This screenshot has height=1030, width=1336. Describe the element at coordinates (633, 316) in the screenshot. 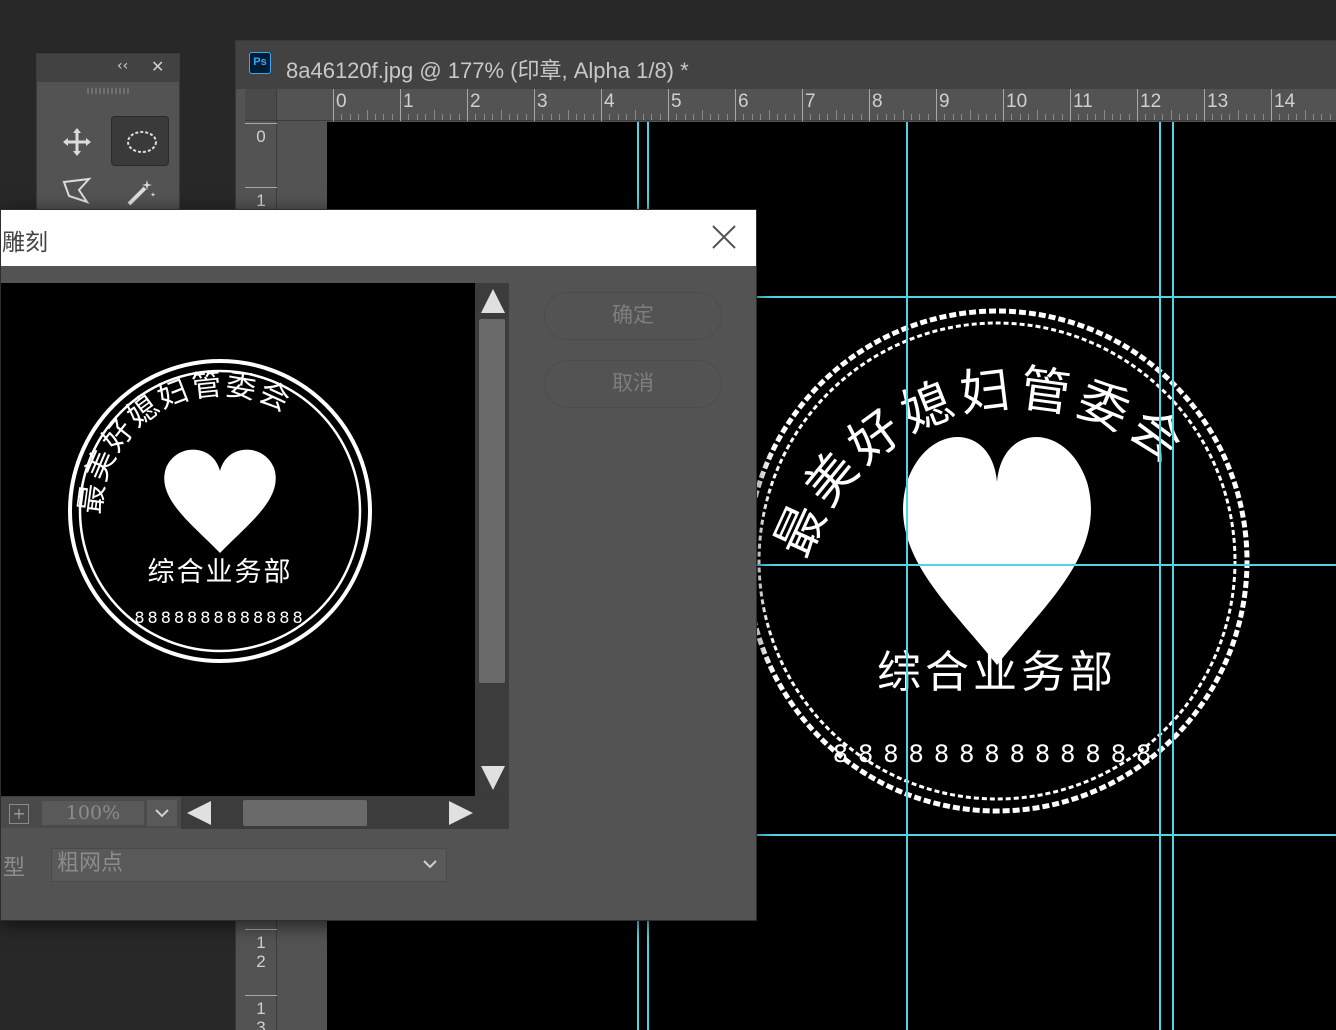

I see `ok-button: 确定` at that location.